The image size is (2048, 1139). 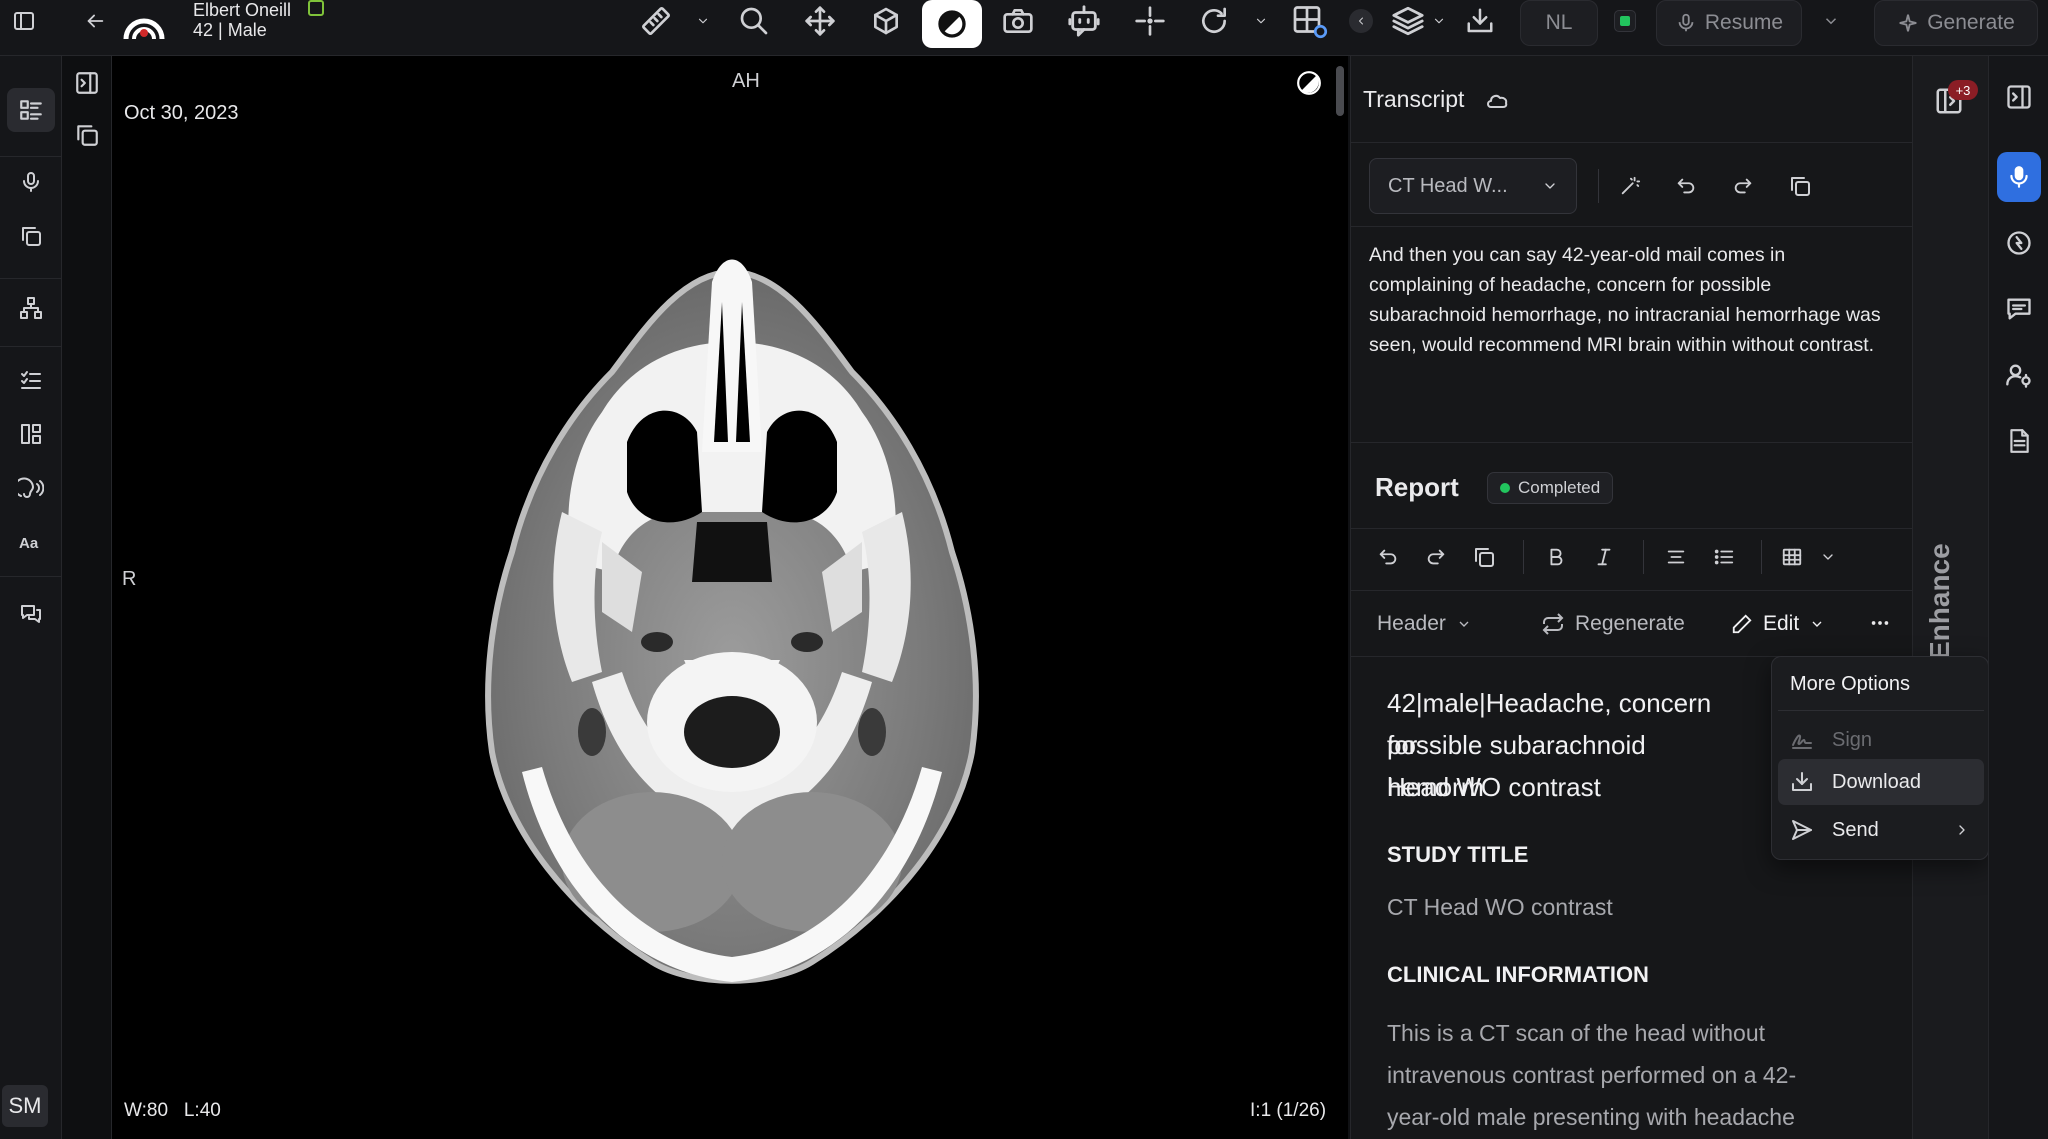 What do you see at coordinates (1831, 21) in the screenshot?
I see `resume-dropdown-chevron-icon` at bounding box center [1831, 21].